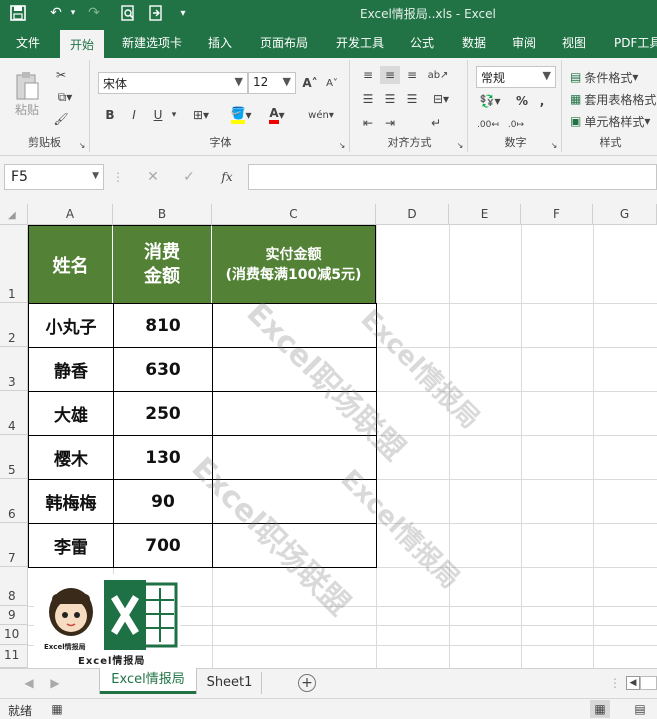 This screenshot has height=719, width=657. Describe the element at coordinates (14, 545) in the screenshot. I see `row-header-7: 7` at that location.